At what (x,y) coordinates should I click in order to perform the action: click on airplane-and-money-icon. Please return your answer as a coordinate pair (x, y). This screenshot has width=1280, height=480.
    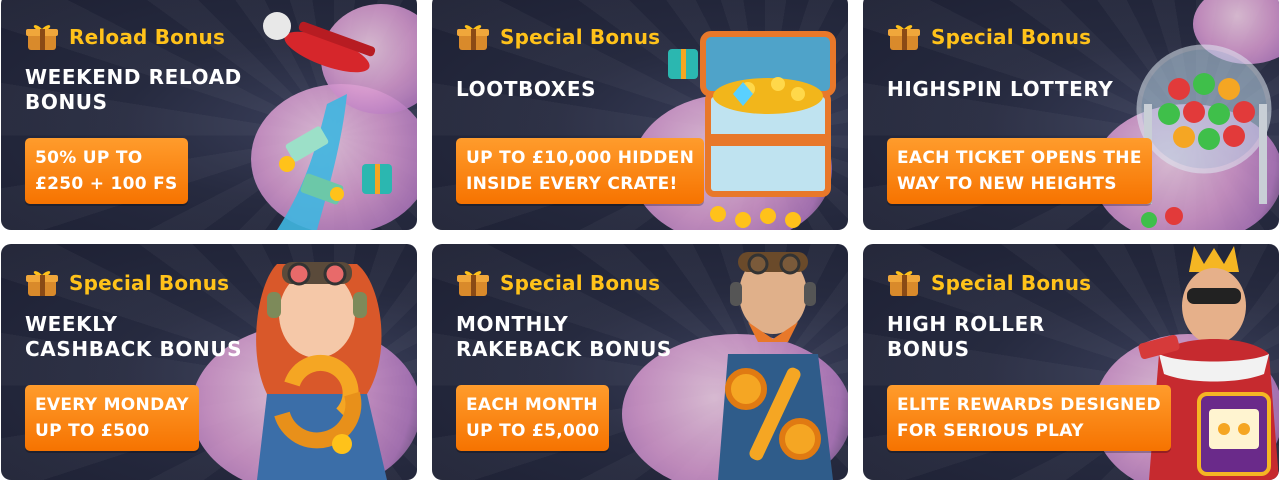
    Looking at the image, I should click on (327, 121).